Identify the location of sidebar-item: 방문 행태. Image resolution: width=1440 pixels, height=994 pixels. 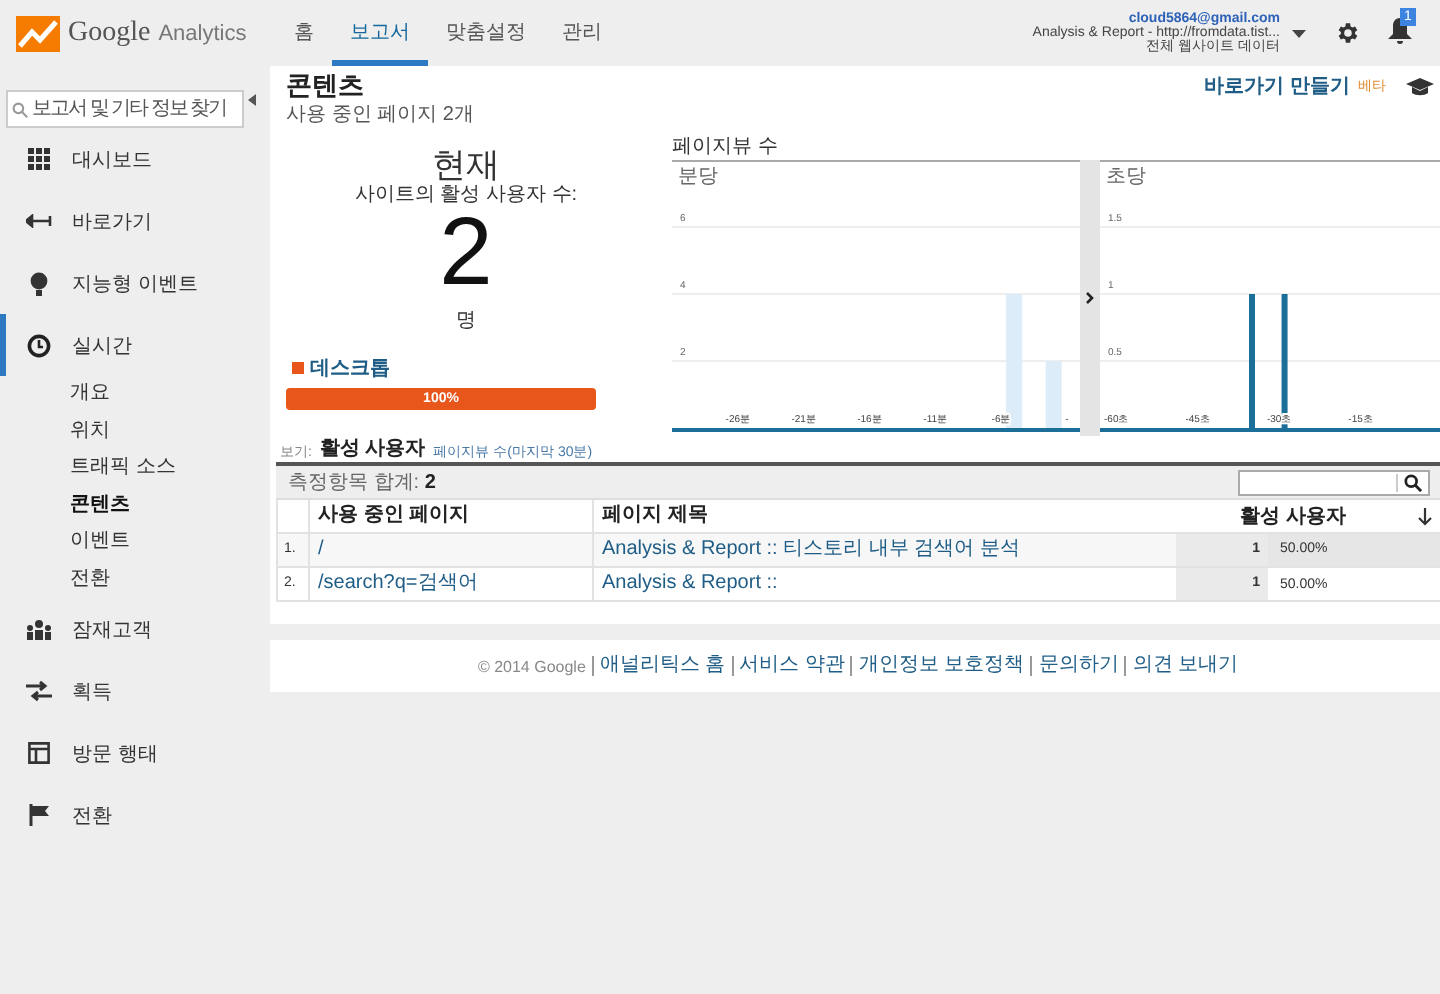
(130, 753).